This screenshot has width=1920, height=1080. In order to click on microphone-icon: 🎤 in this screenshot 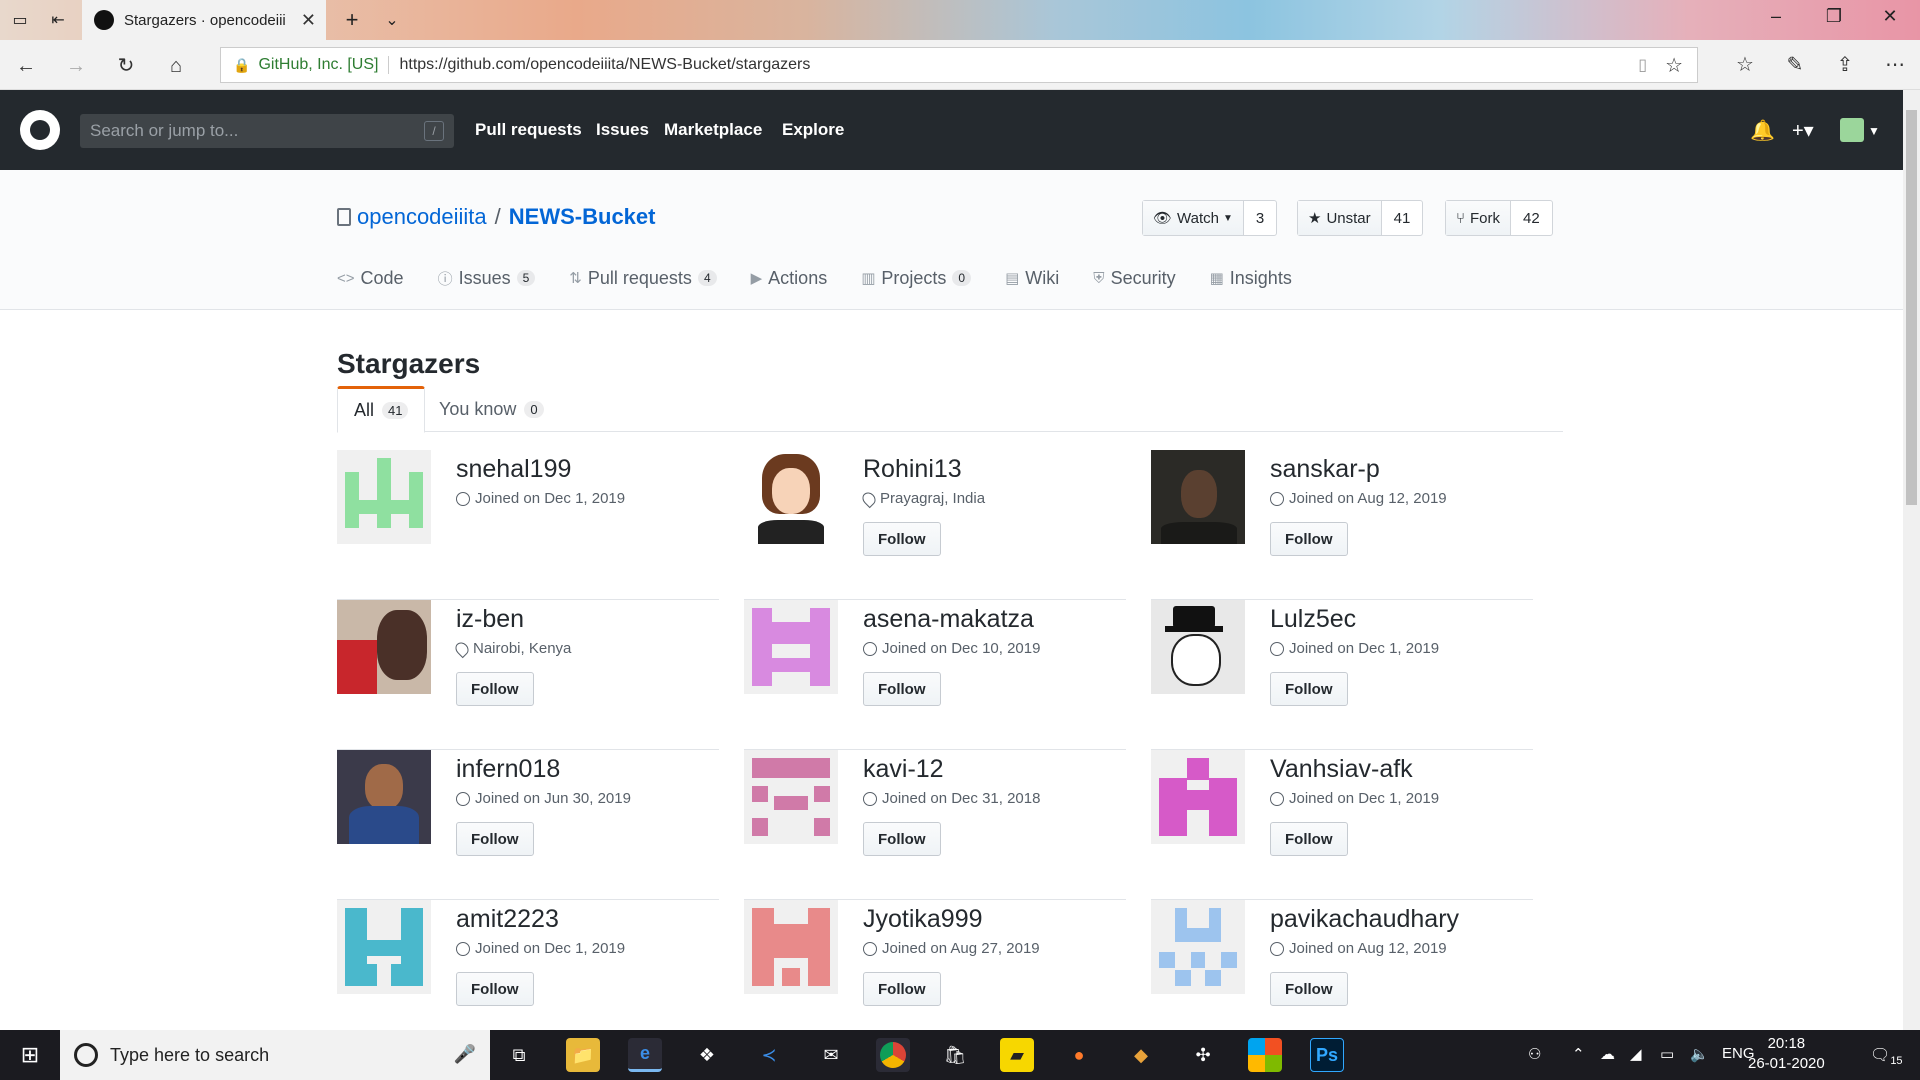, I will do `click(465, 1054)`.